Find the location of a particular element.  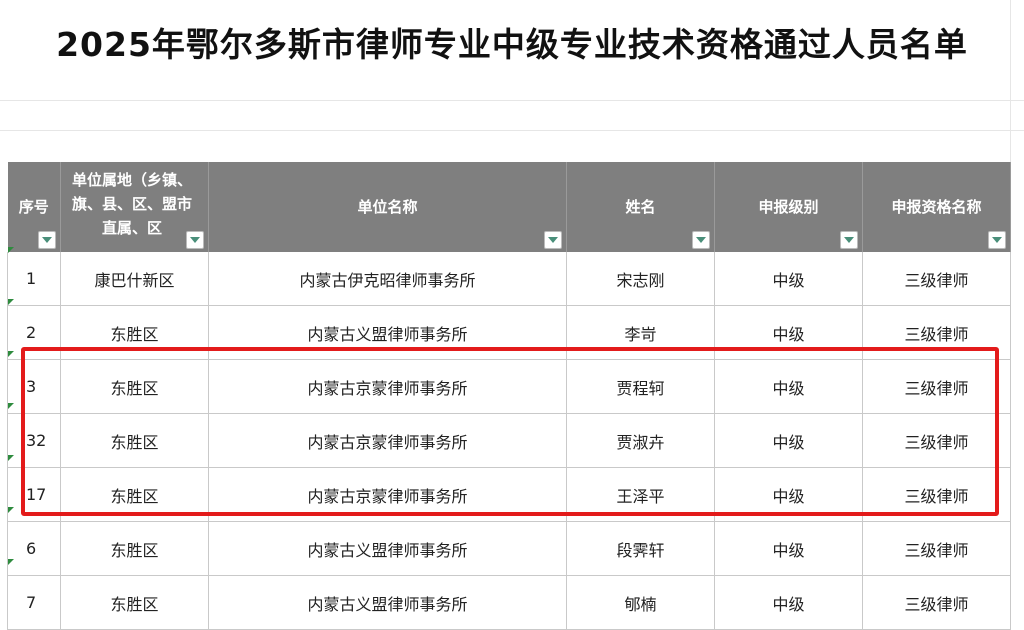

cell-name: 李岢 is located at coordinates (640, 332).